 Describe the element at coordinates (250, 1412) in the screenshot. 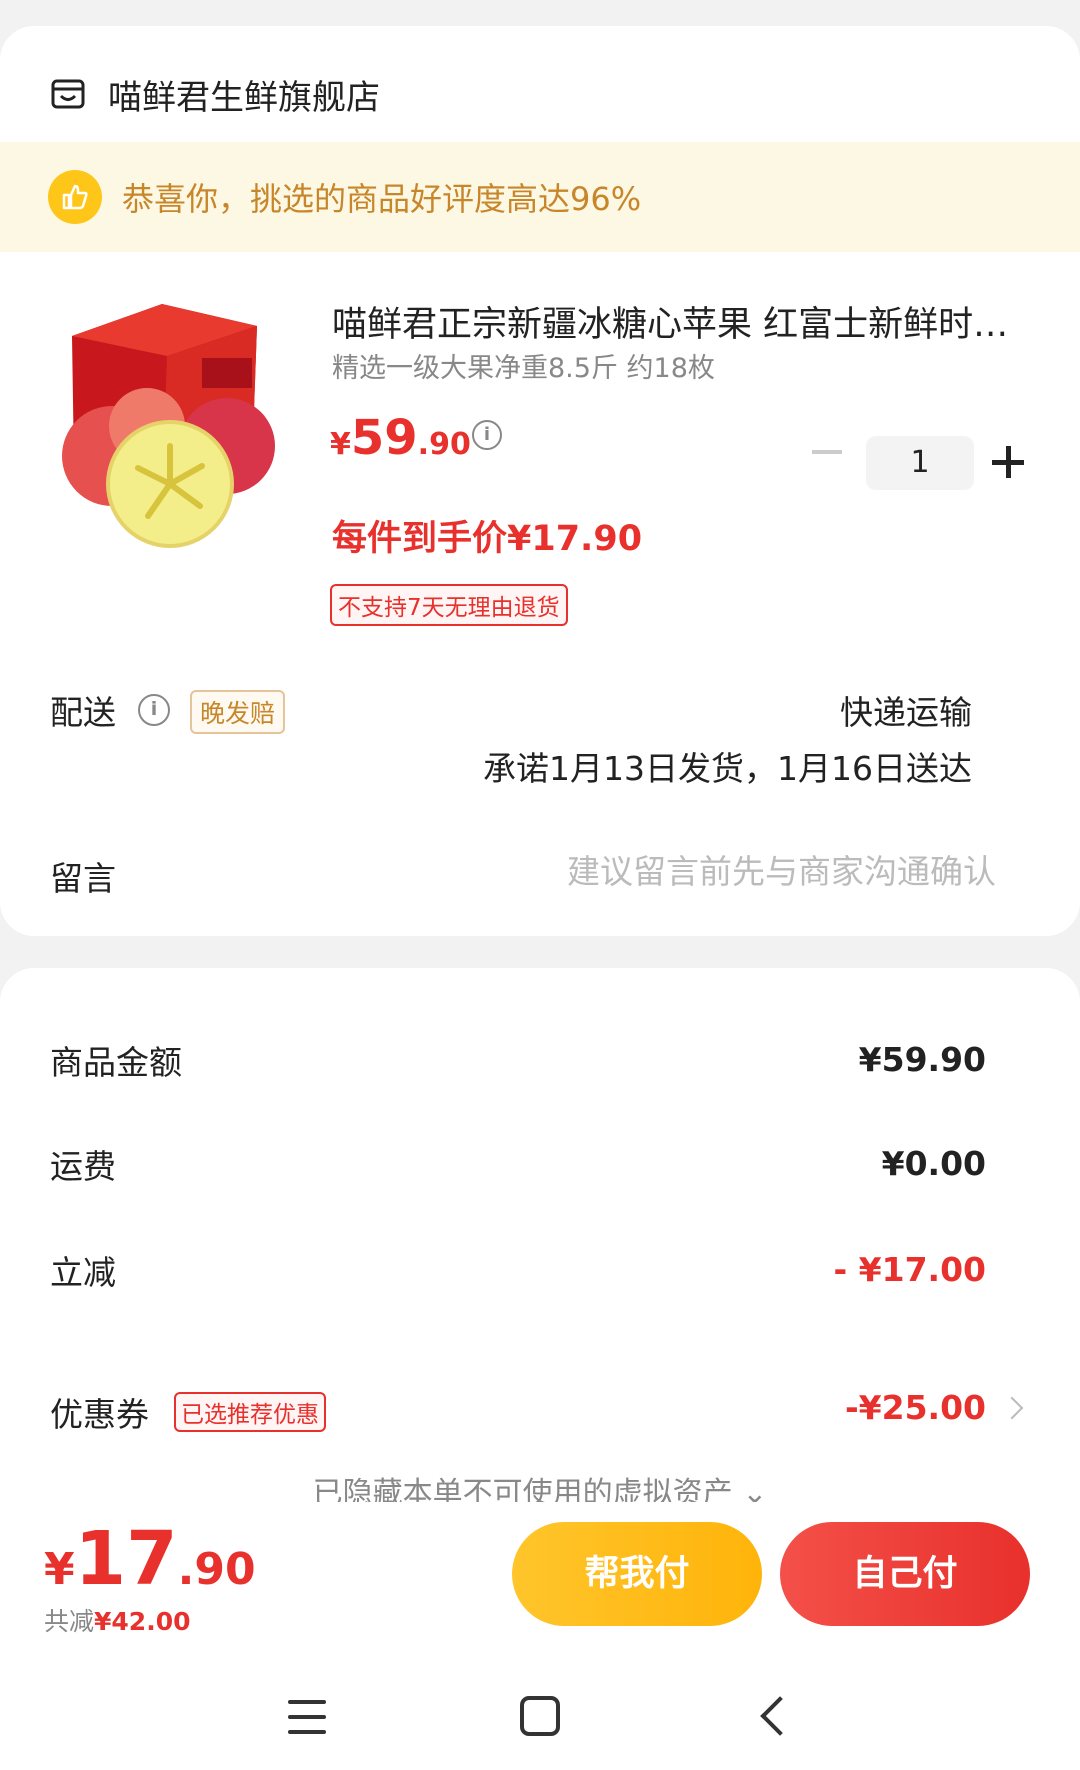

I see `coupon-badge: 已选推荐优惠` at that location.